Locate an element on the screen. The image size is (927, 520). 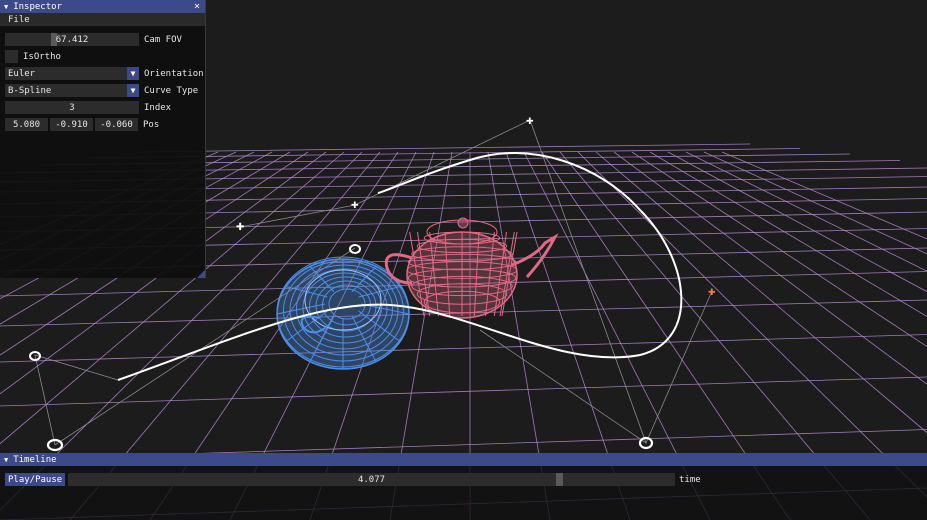
pos-z-value: -0.060 is located at coordinates (116, 124).